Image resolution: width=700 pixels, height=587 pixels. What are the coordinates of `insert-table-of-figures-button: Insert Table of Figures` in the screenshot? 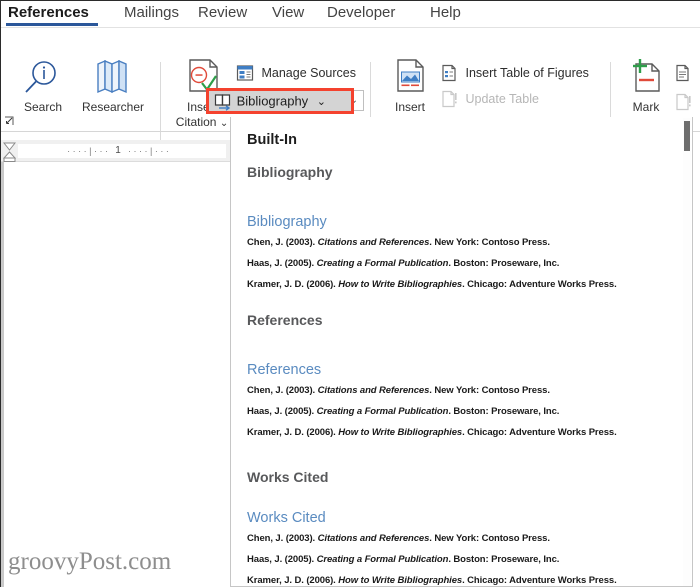 It's located at (514, 72).